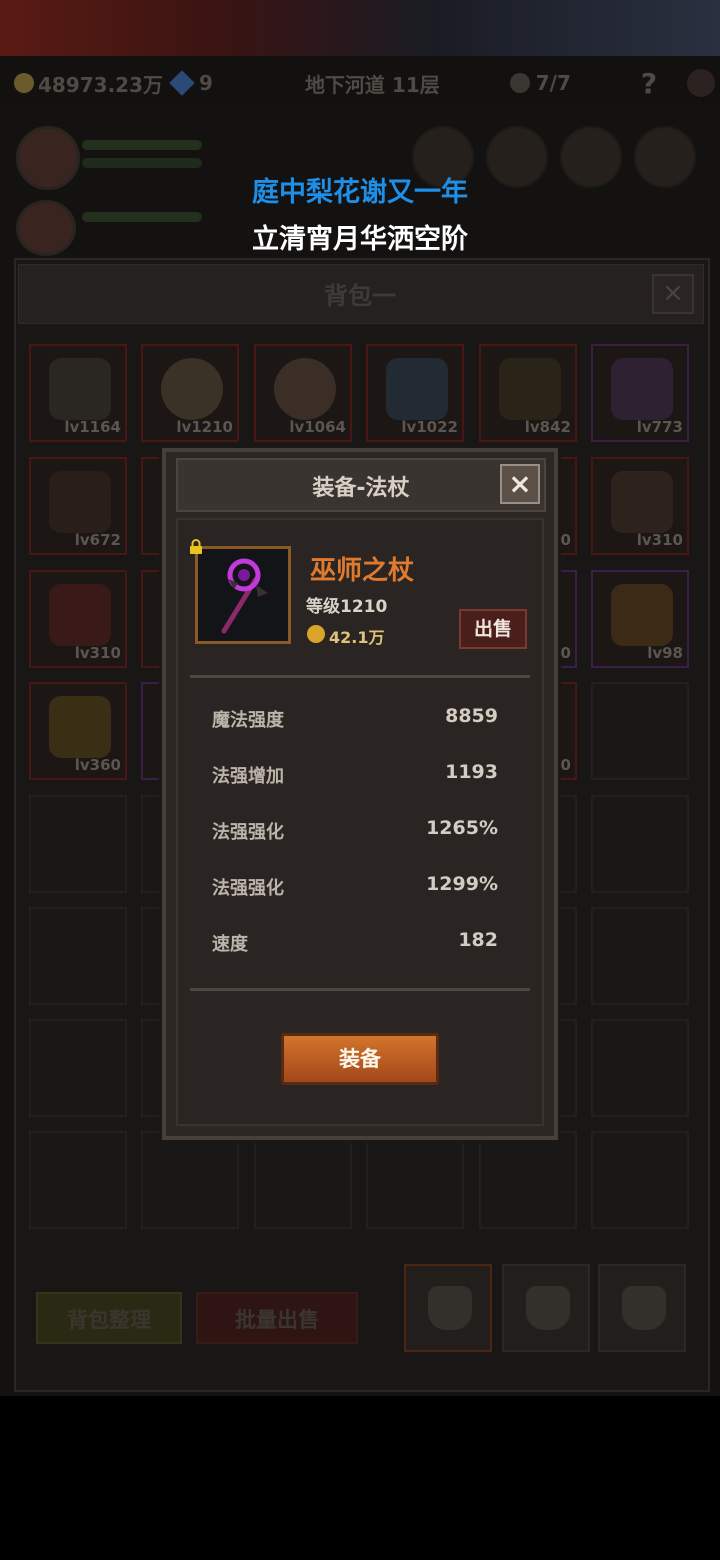 Image resolution: width=720 pixels, height=1560 pixels. I want to click on stat-value: 182, so click(478, 940).